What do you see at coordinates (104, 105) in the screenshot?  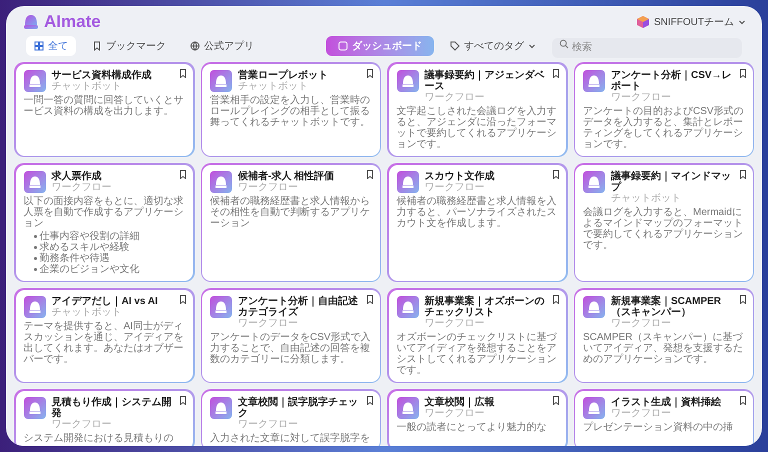 I see `card-description: 一問一答の質問に回答していくとサービス資料の構成を出力します。` at bounding box center [104, 105].